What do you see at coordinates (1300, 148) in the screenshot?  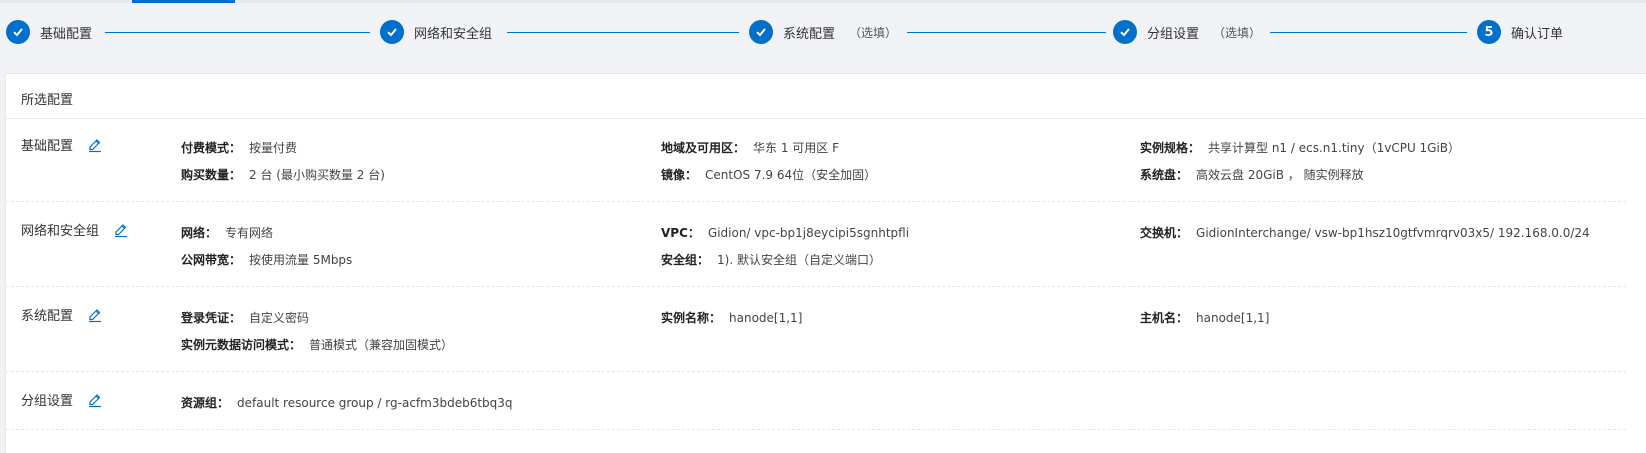 I see `kv-instance-type: 实例规格： 共享计算型 n1 / ecs.n1.tiny（1vCPU 1GiB）` at bounding box center [1300, 148].